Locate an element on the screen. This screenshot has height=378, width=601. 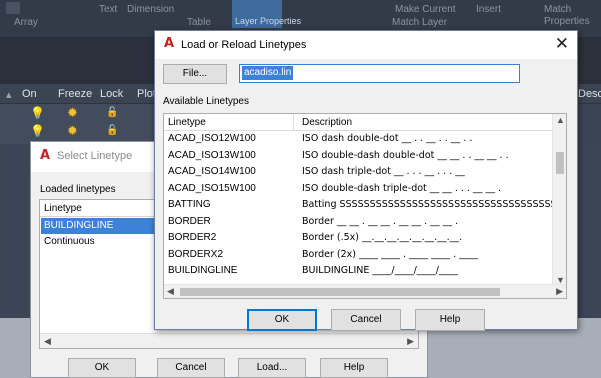
table-label: Table is located at coordinates (199, 22).